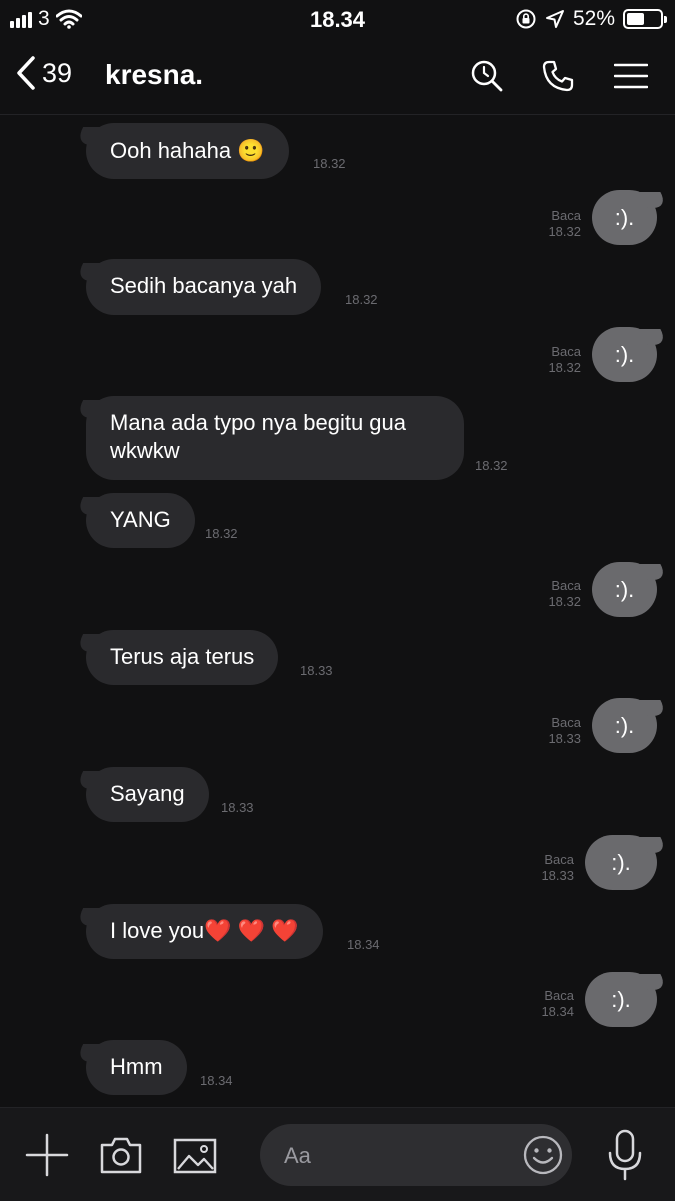 Image resolution: width=675 pixels, height=1201 pixels. I want to click on composer-bar, so click(337, 1154).